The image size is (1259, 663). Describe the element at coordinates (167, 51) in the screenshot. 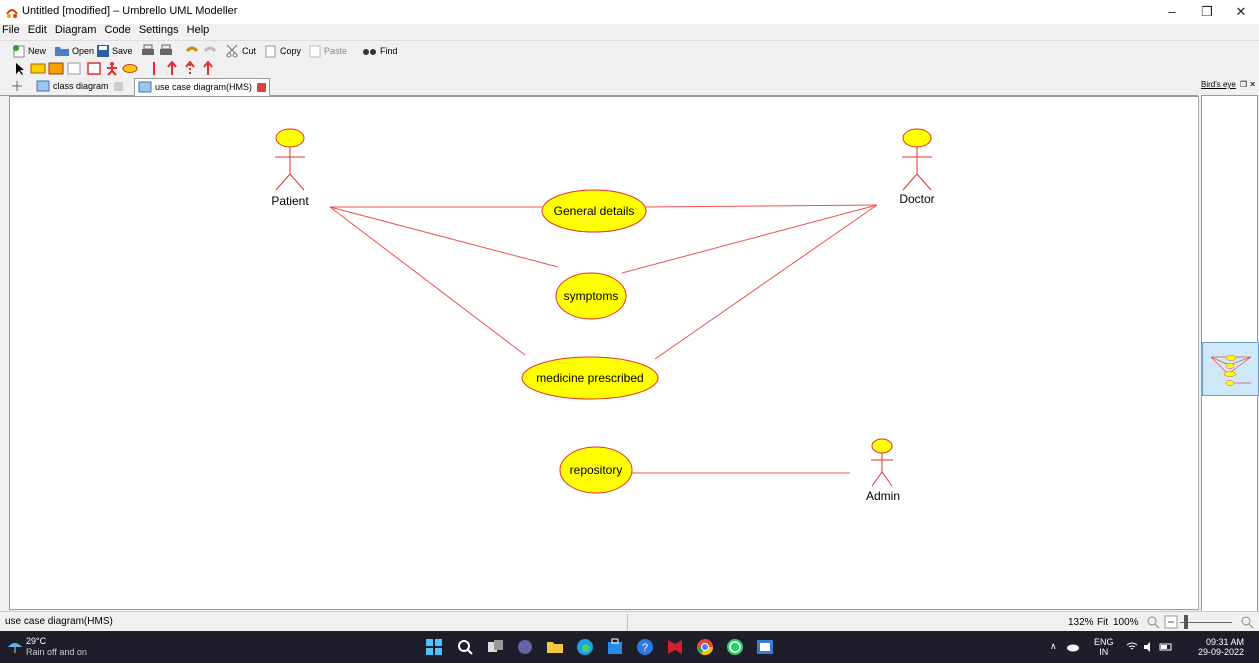

I see `print-preview-button` at that location.